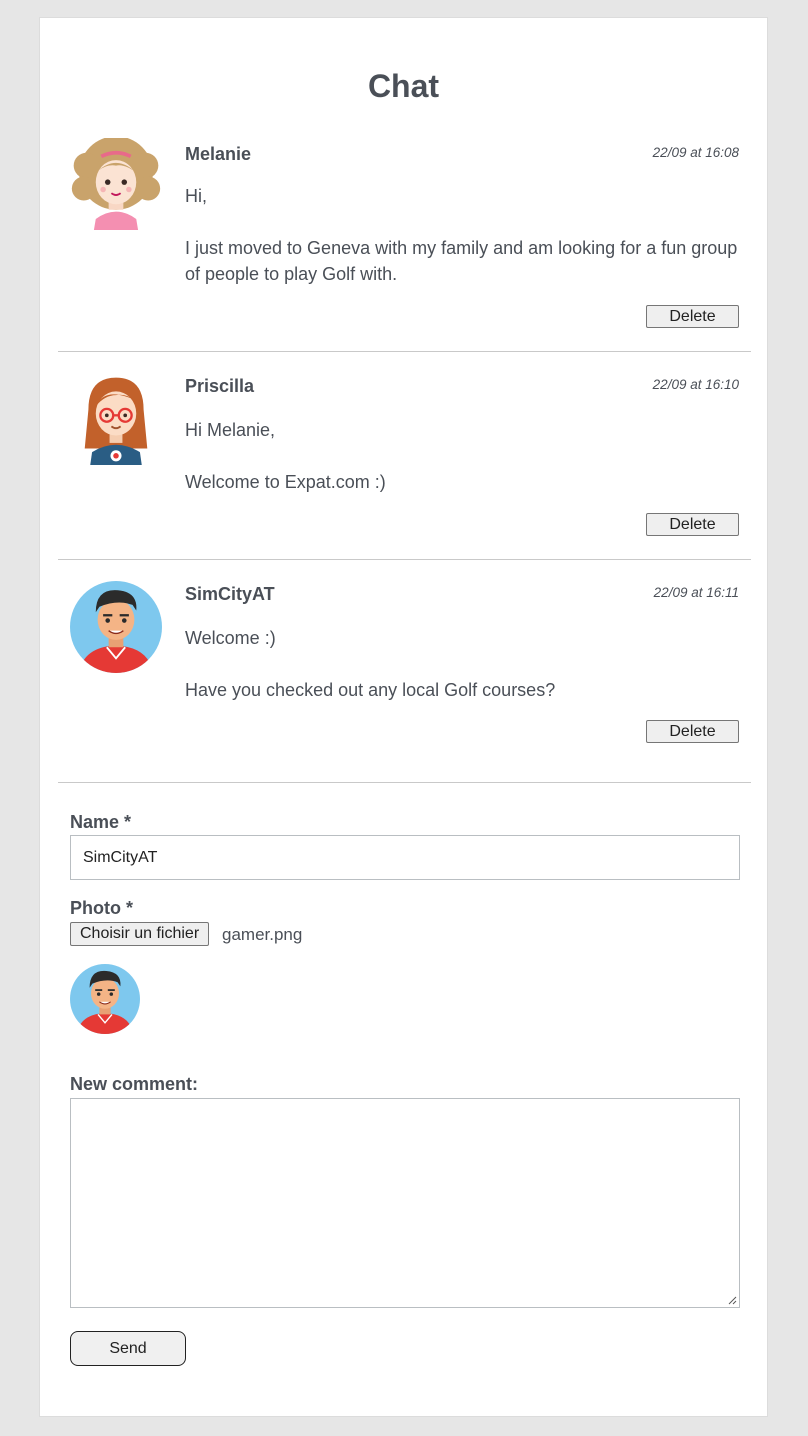 This screenshot has width=808, height=1436. I want to click on comment-label: New comment:, so click(134, 1084).